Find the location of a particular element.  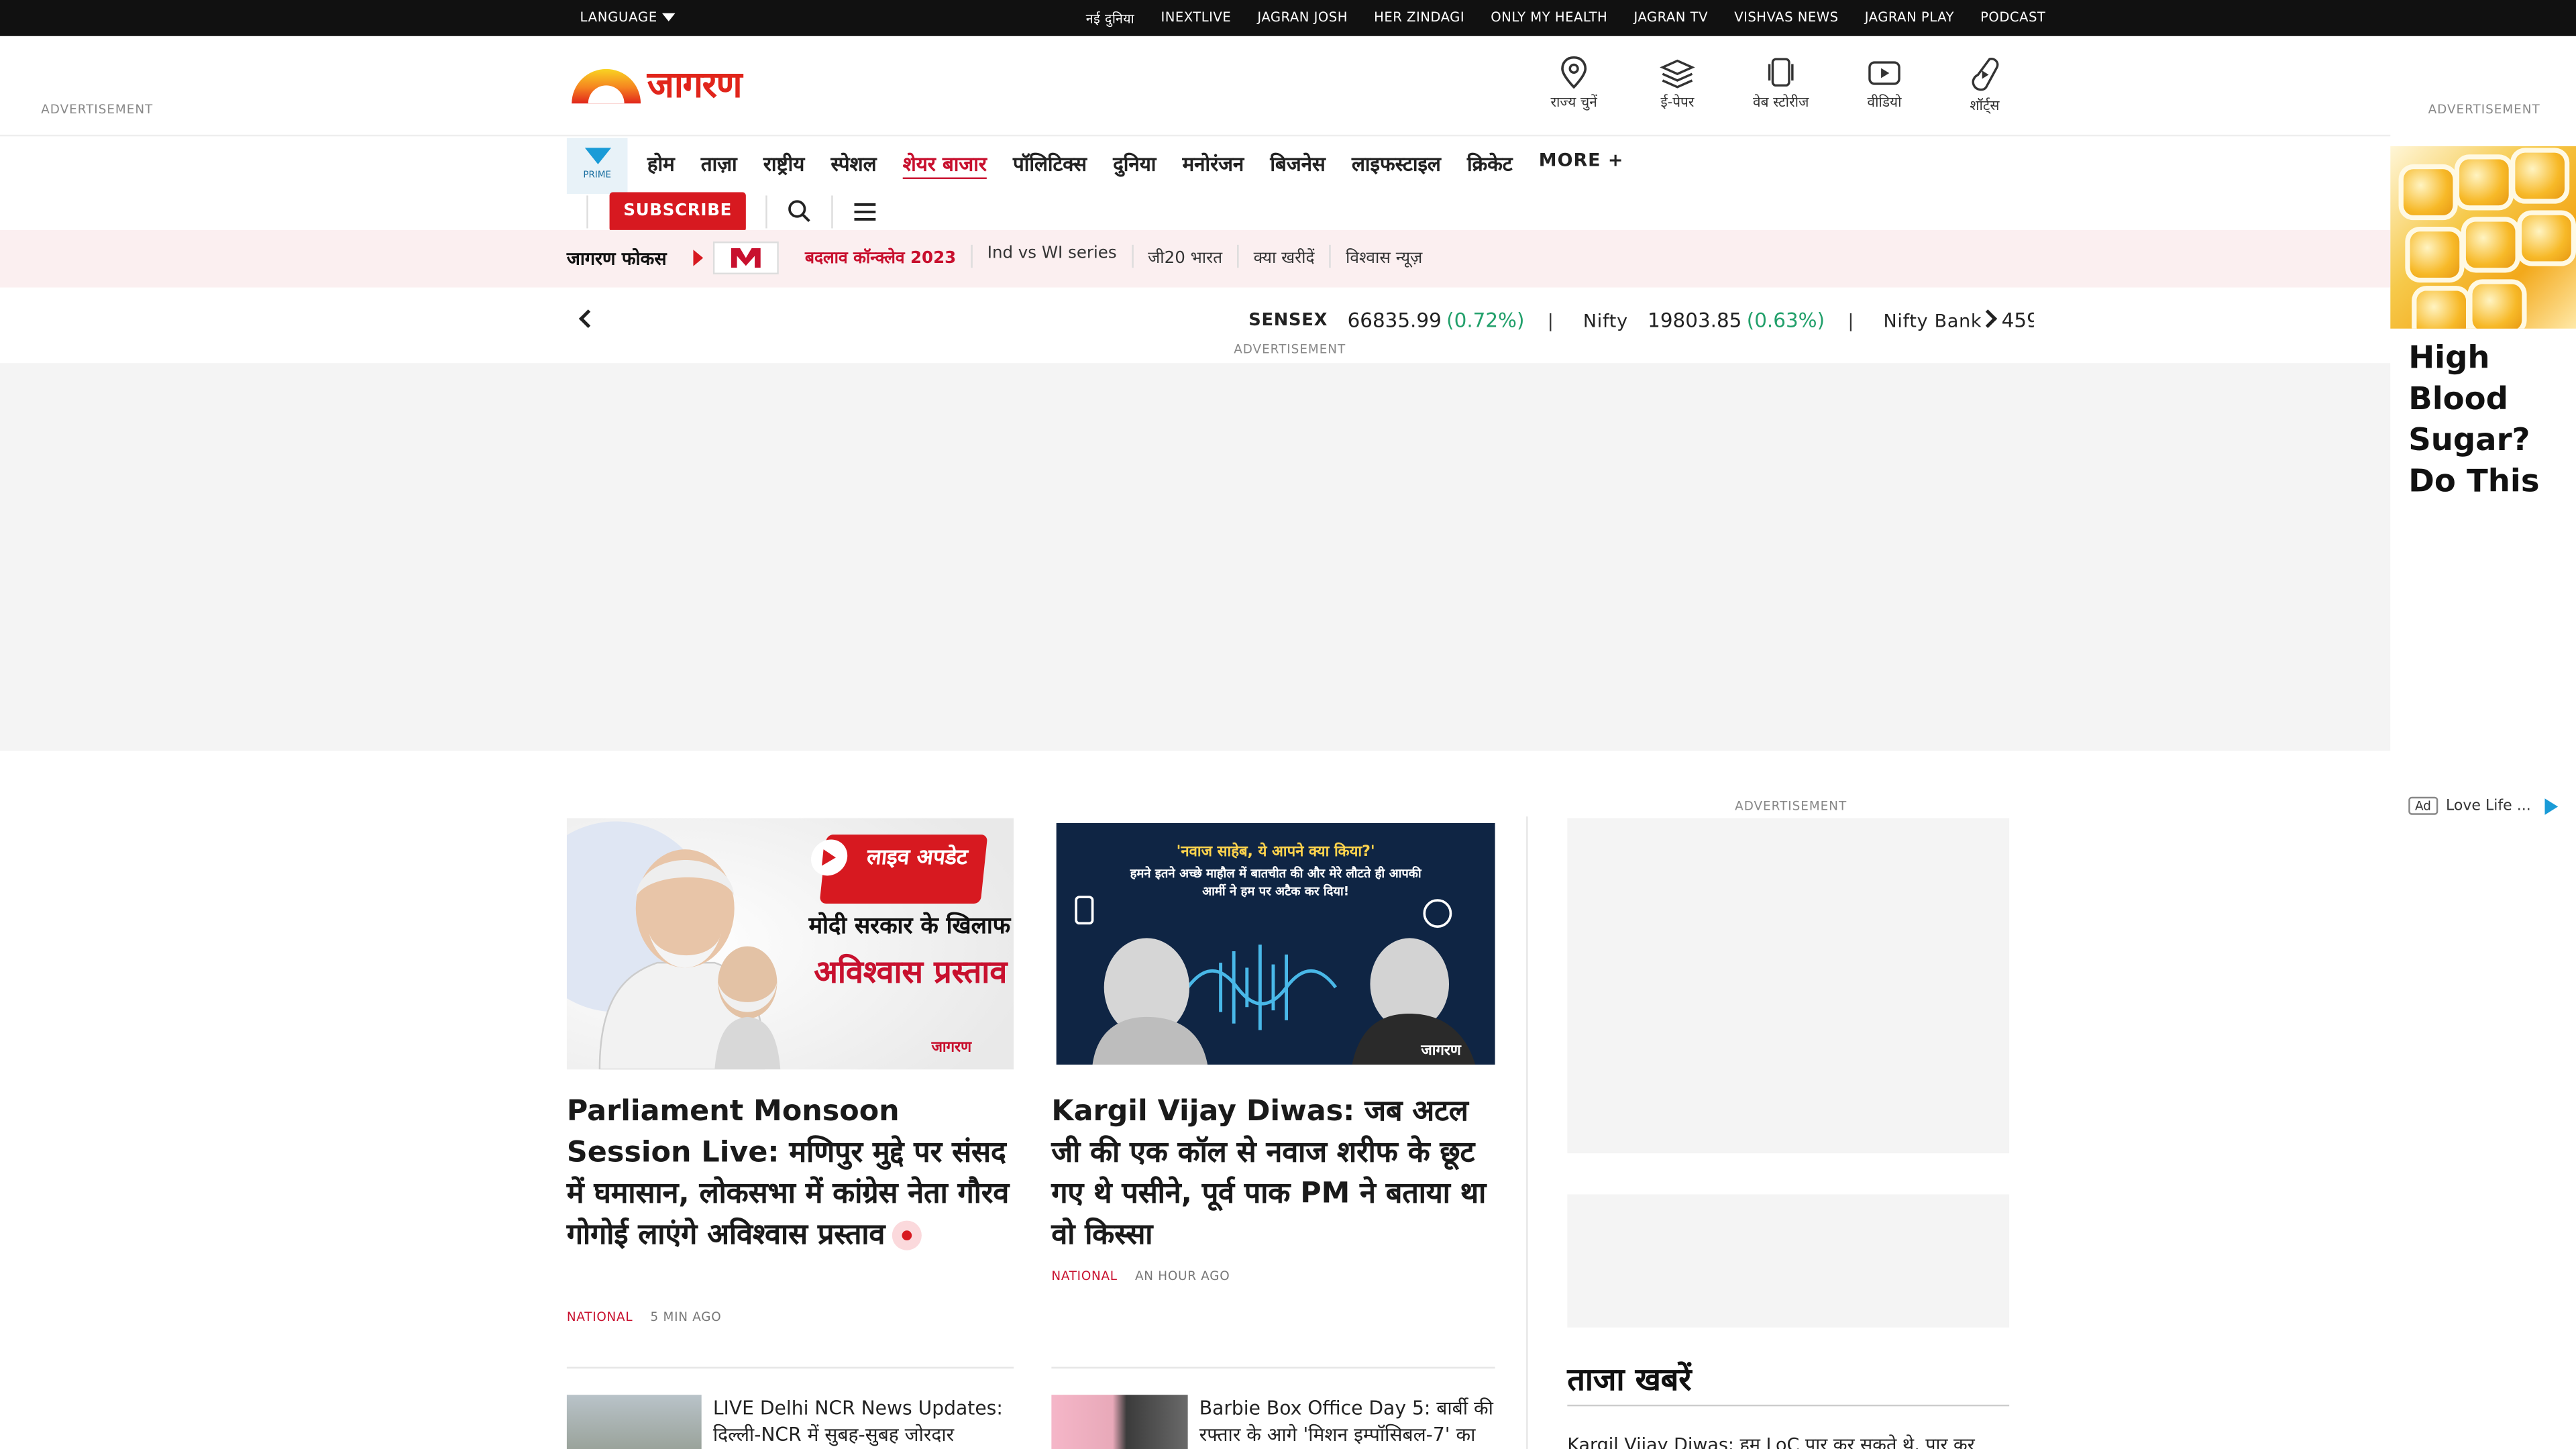

nav-item-home: होम is located at coordinates (661, 164).